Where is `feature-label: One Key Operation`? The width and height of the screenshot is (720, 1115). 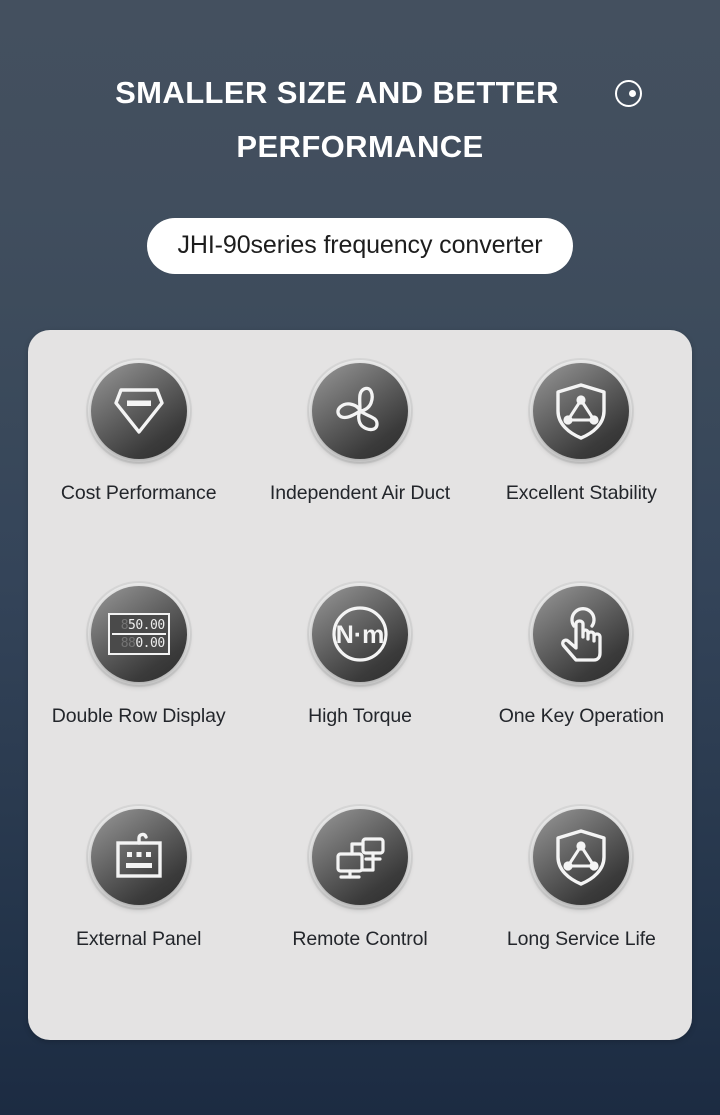
feature-label: One Key Operation is located at coordinates (581, 716).